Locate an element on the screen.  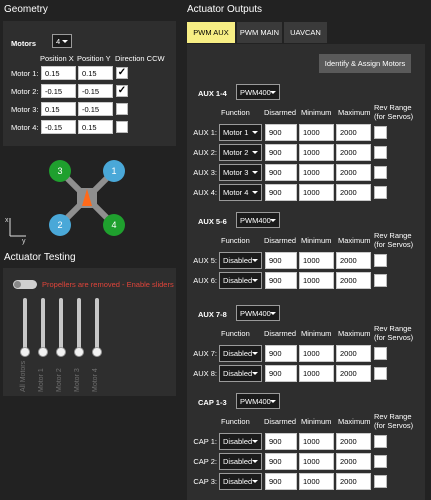
tab-pwm-main: PWM MAIN is located at coordinates (259, 32).